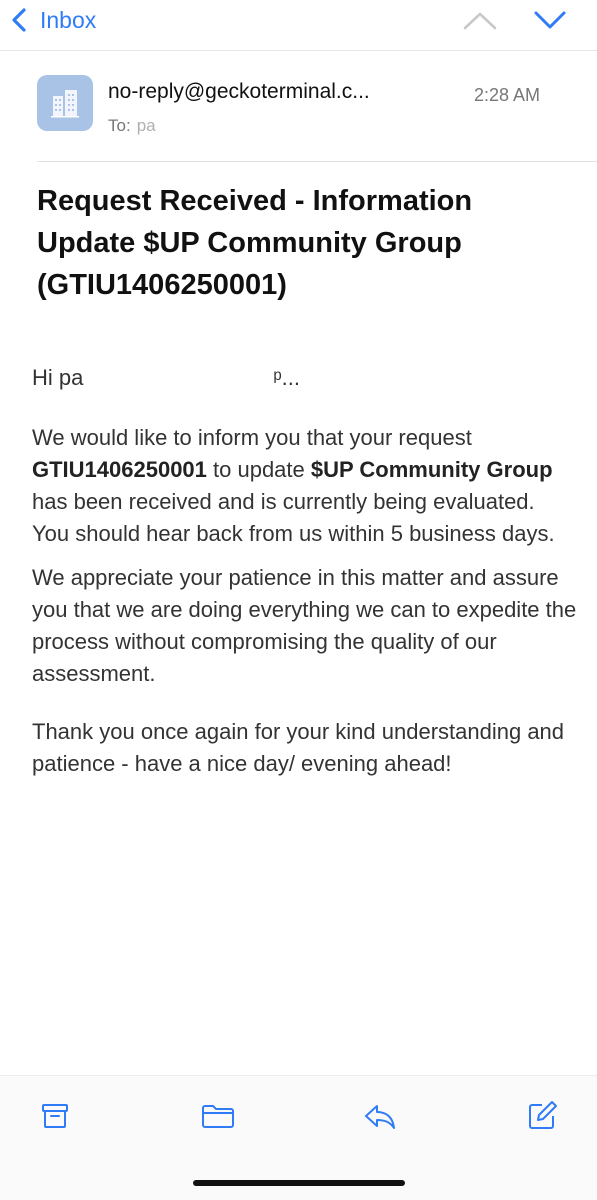  What do you see at coordinates (119, 125) in the screenshot?
I see `to-label: To:` at bounding box center [119, 125].